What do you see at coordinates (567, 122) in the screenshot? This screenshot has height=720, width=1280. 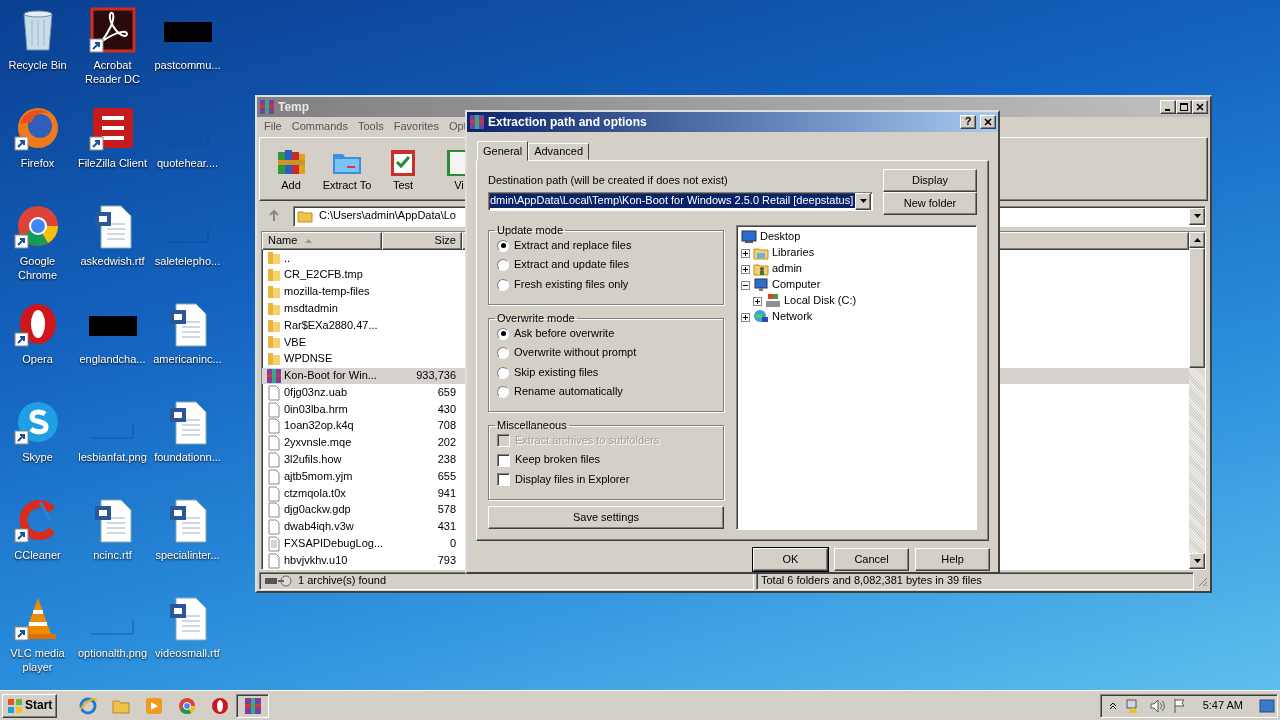 I see `dialog-title: Extraction path and options` at bounding box center [567, 122].